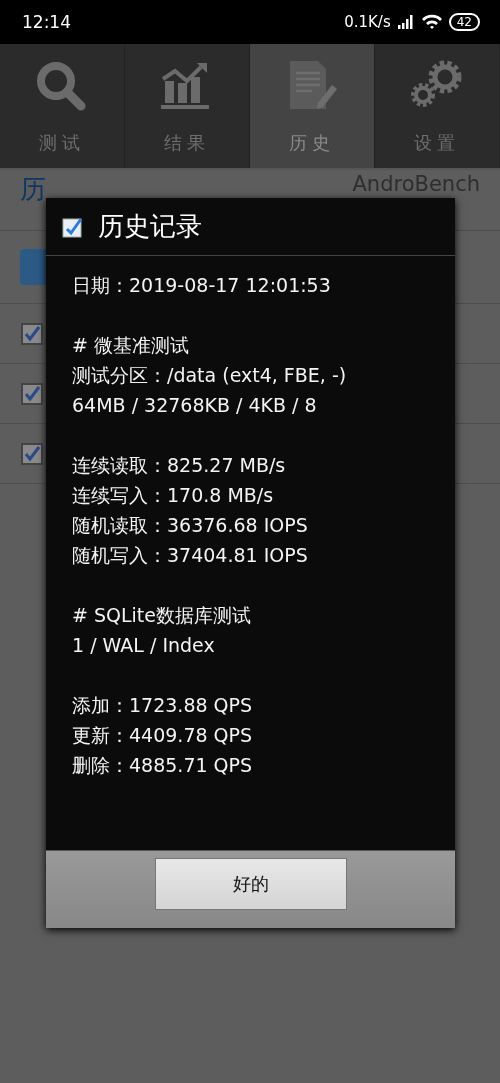 The width and height of the screenshot is (500, 1083). I want to click on result-line: 添加：1723.88 QPS, so click(163, 705).